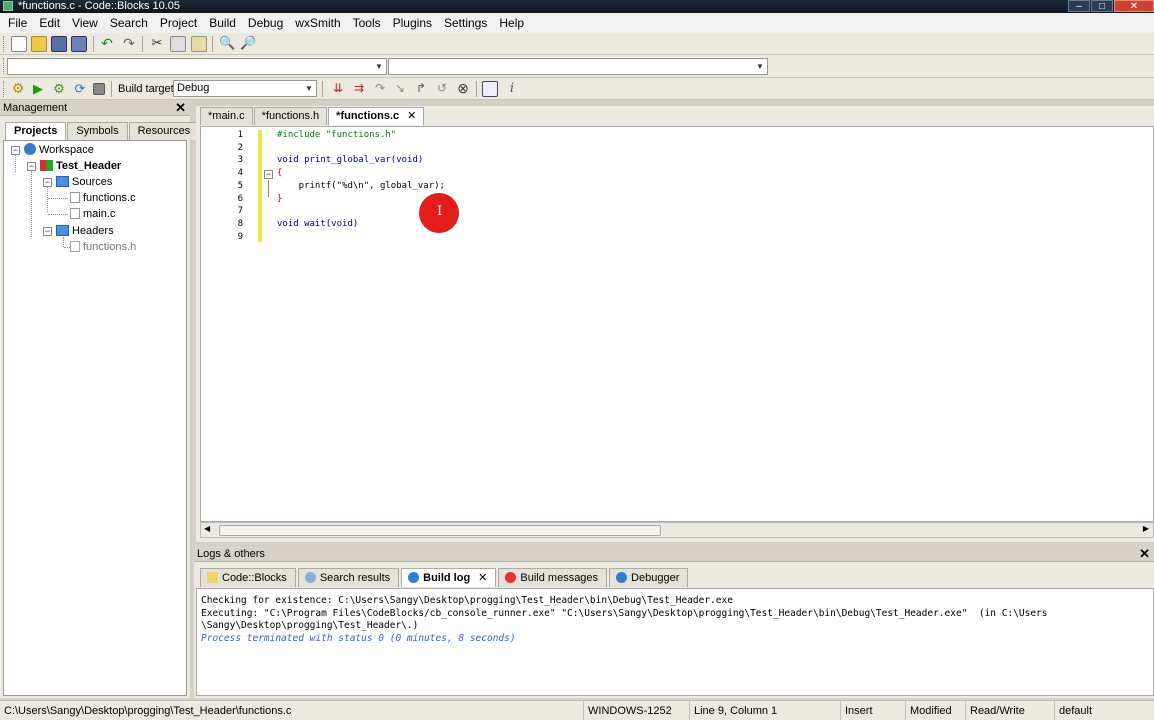 Image resolution: width=1154 pixels, height=720 pixels. I want to click on function-select: ▼, so click(578, 66).